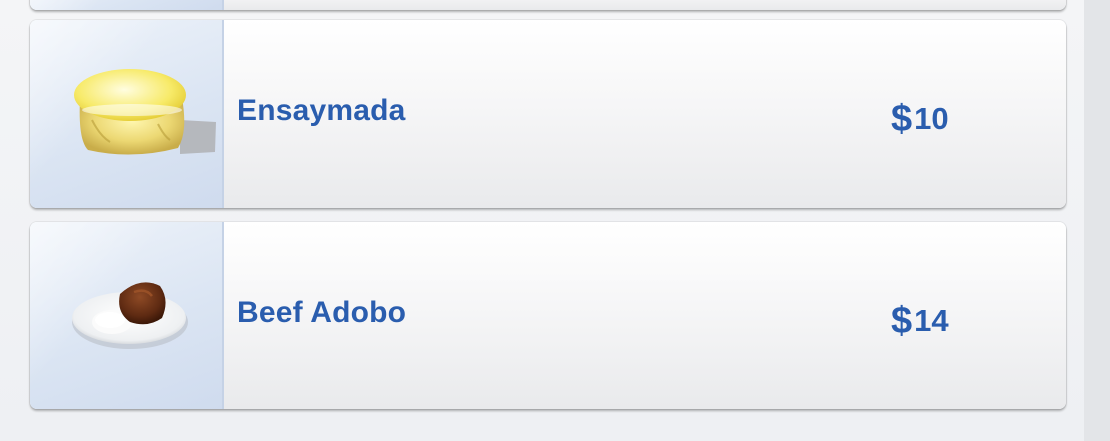 Image resolution: width=1110 pixels, height=441 pixels. What do you see at coordinates (145, 112) in the screenshot?
I see `ensaymada-food-icon` at bounding box center [145, 112].